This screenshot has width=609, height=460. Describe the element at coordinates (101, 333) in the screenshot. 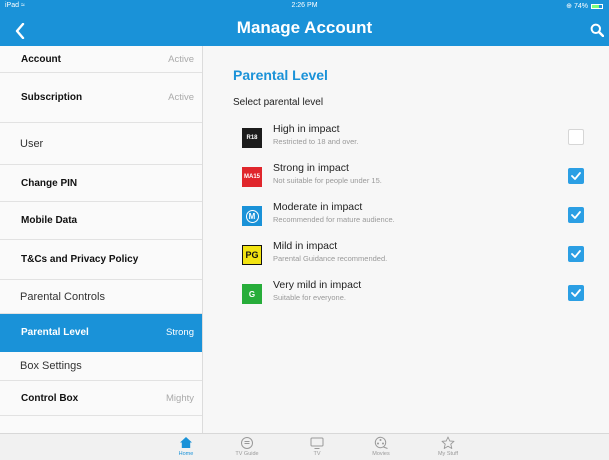

I see `sidebar-item-parental-level: Parental Level Strong` at that location.